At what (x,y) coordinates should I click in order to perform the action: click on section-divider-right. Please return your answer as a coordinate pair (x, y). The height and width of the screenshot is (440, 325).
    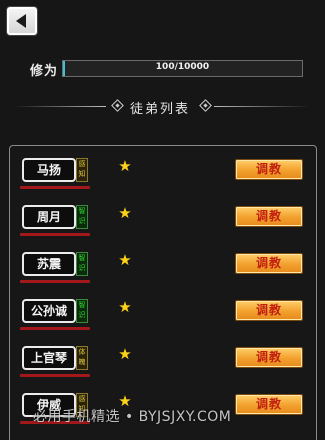
    Looking at the image, I should click on (262, 106).